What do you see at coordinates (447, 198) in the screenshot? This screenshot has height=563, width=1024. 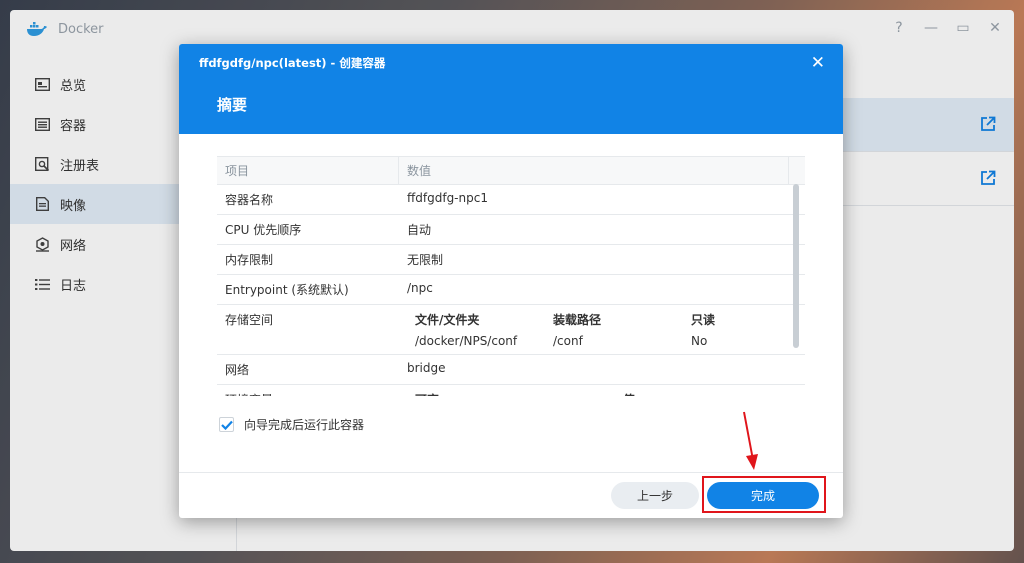 I see `row-value: ffdfgdfg-npc1` at bounding box center [447, 198].